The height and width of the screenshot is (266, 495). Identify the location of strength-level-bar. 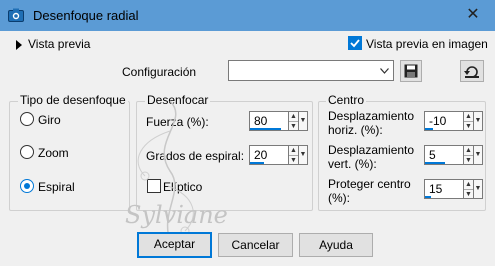
(265, 129).